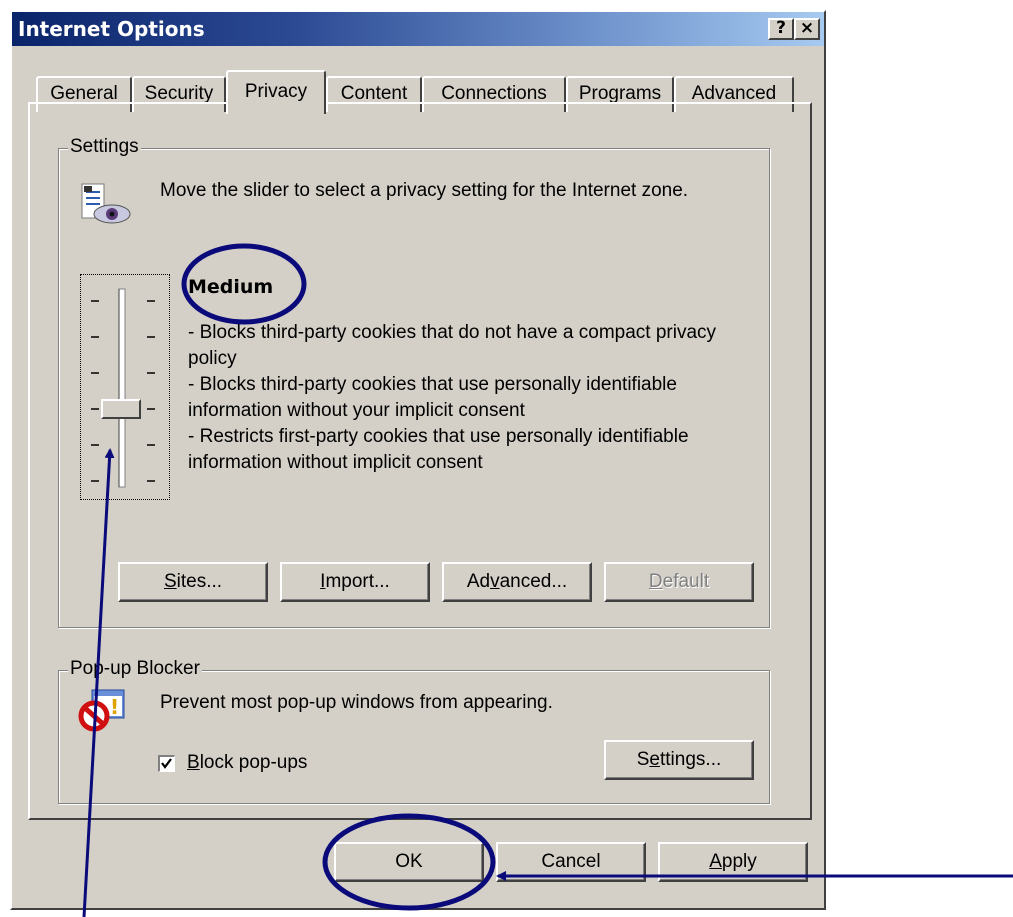  I want to click on default-button: Default, so click(679, 582).